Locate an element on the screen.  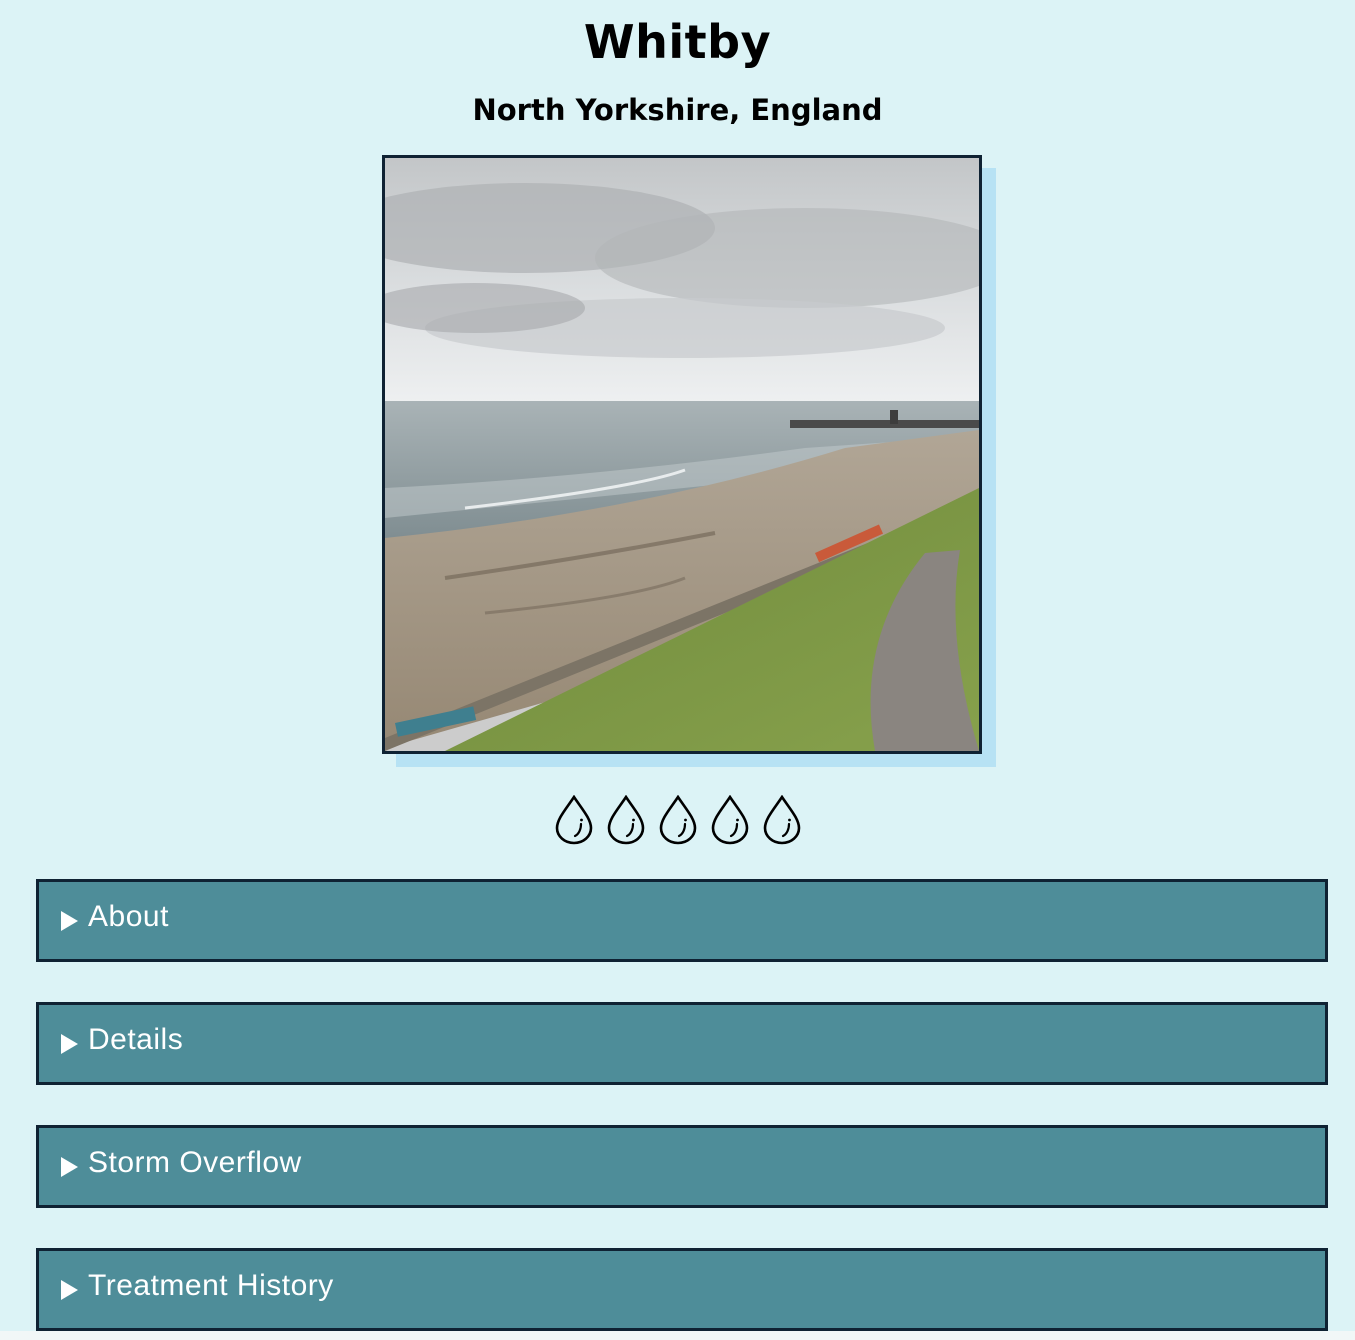
treatment-history-section-label: Treatment History is located at coordinates (211, 1285).